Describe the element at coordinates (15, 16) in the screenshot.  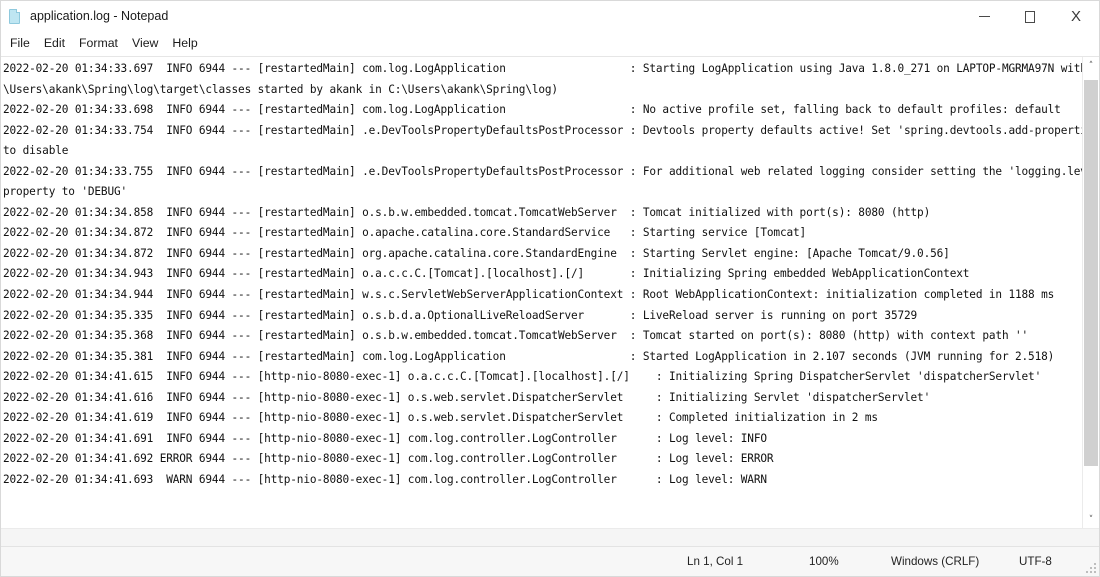
I see `notepad-document-icon` at that location.